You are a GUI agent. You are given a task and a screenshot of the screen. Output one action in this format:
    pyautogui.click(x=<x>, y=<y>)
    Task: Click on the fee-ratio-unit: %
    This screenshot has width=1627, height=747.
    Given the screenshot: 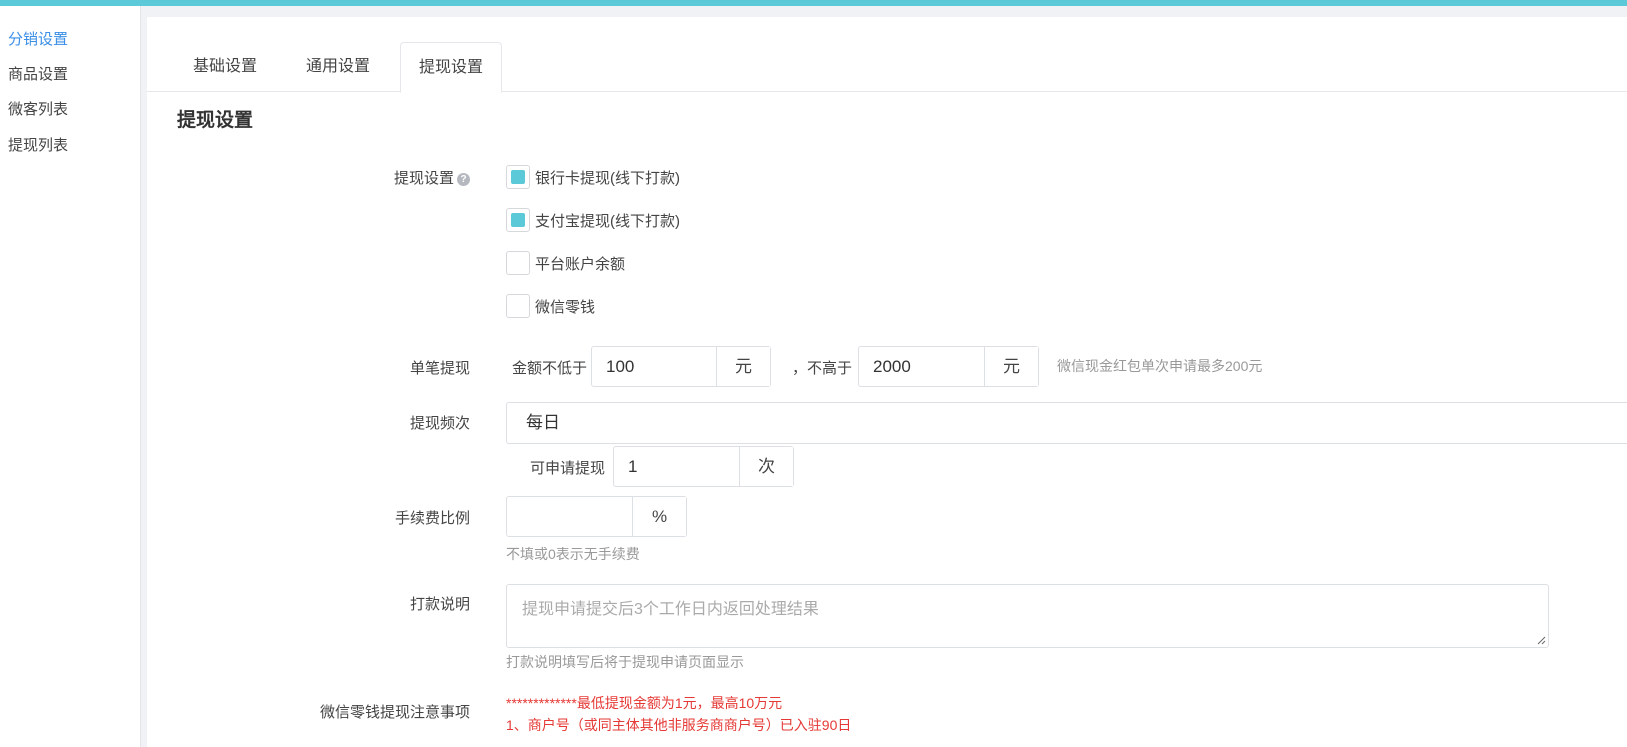 What is the action you would take?
    pyautogui.click(x=659, y=516)
    